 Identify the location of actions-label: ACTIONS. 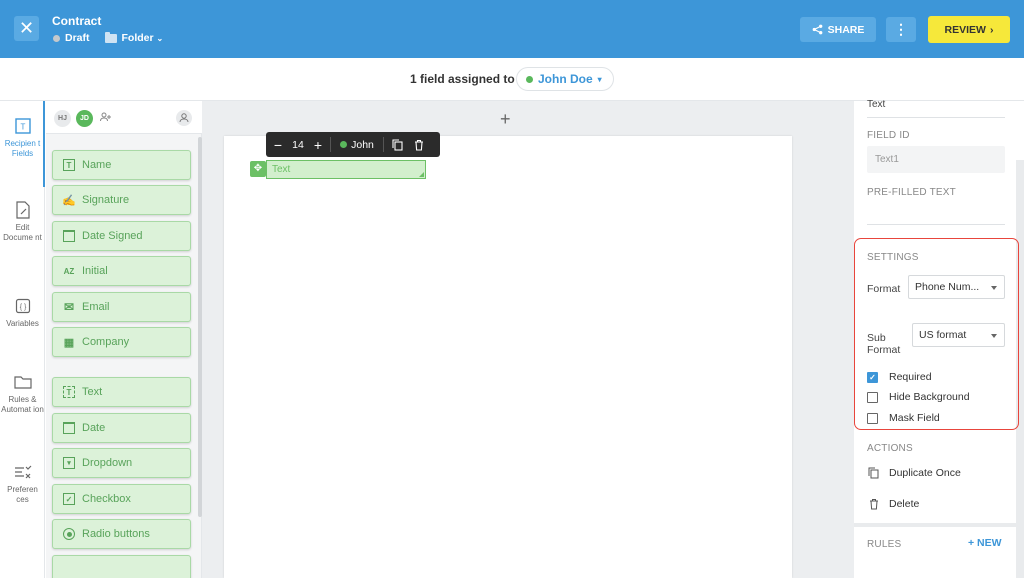
(890, 448).